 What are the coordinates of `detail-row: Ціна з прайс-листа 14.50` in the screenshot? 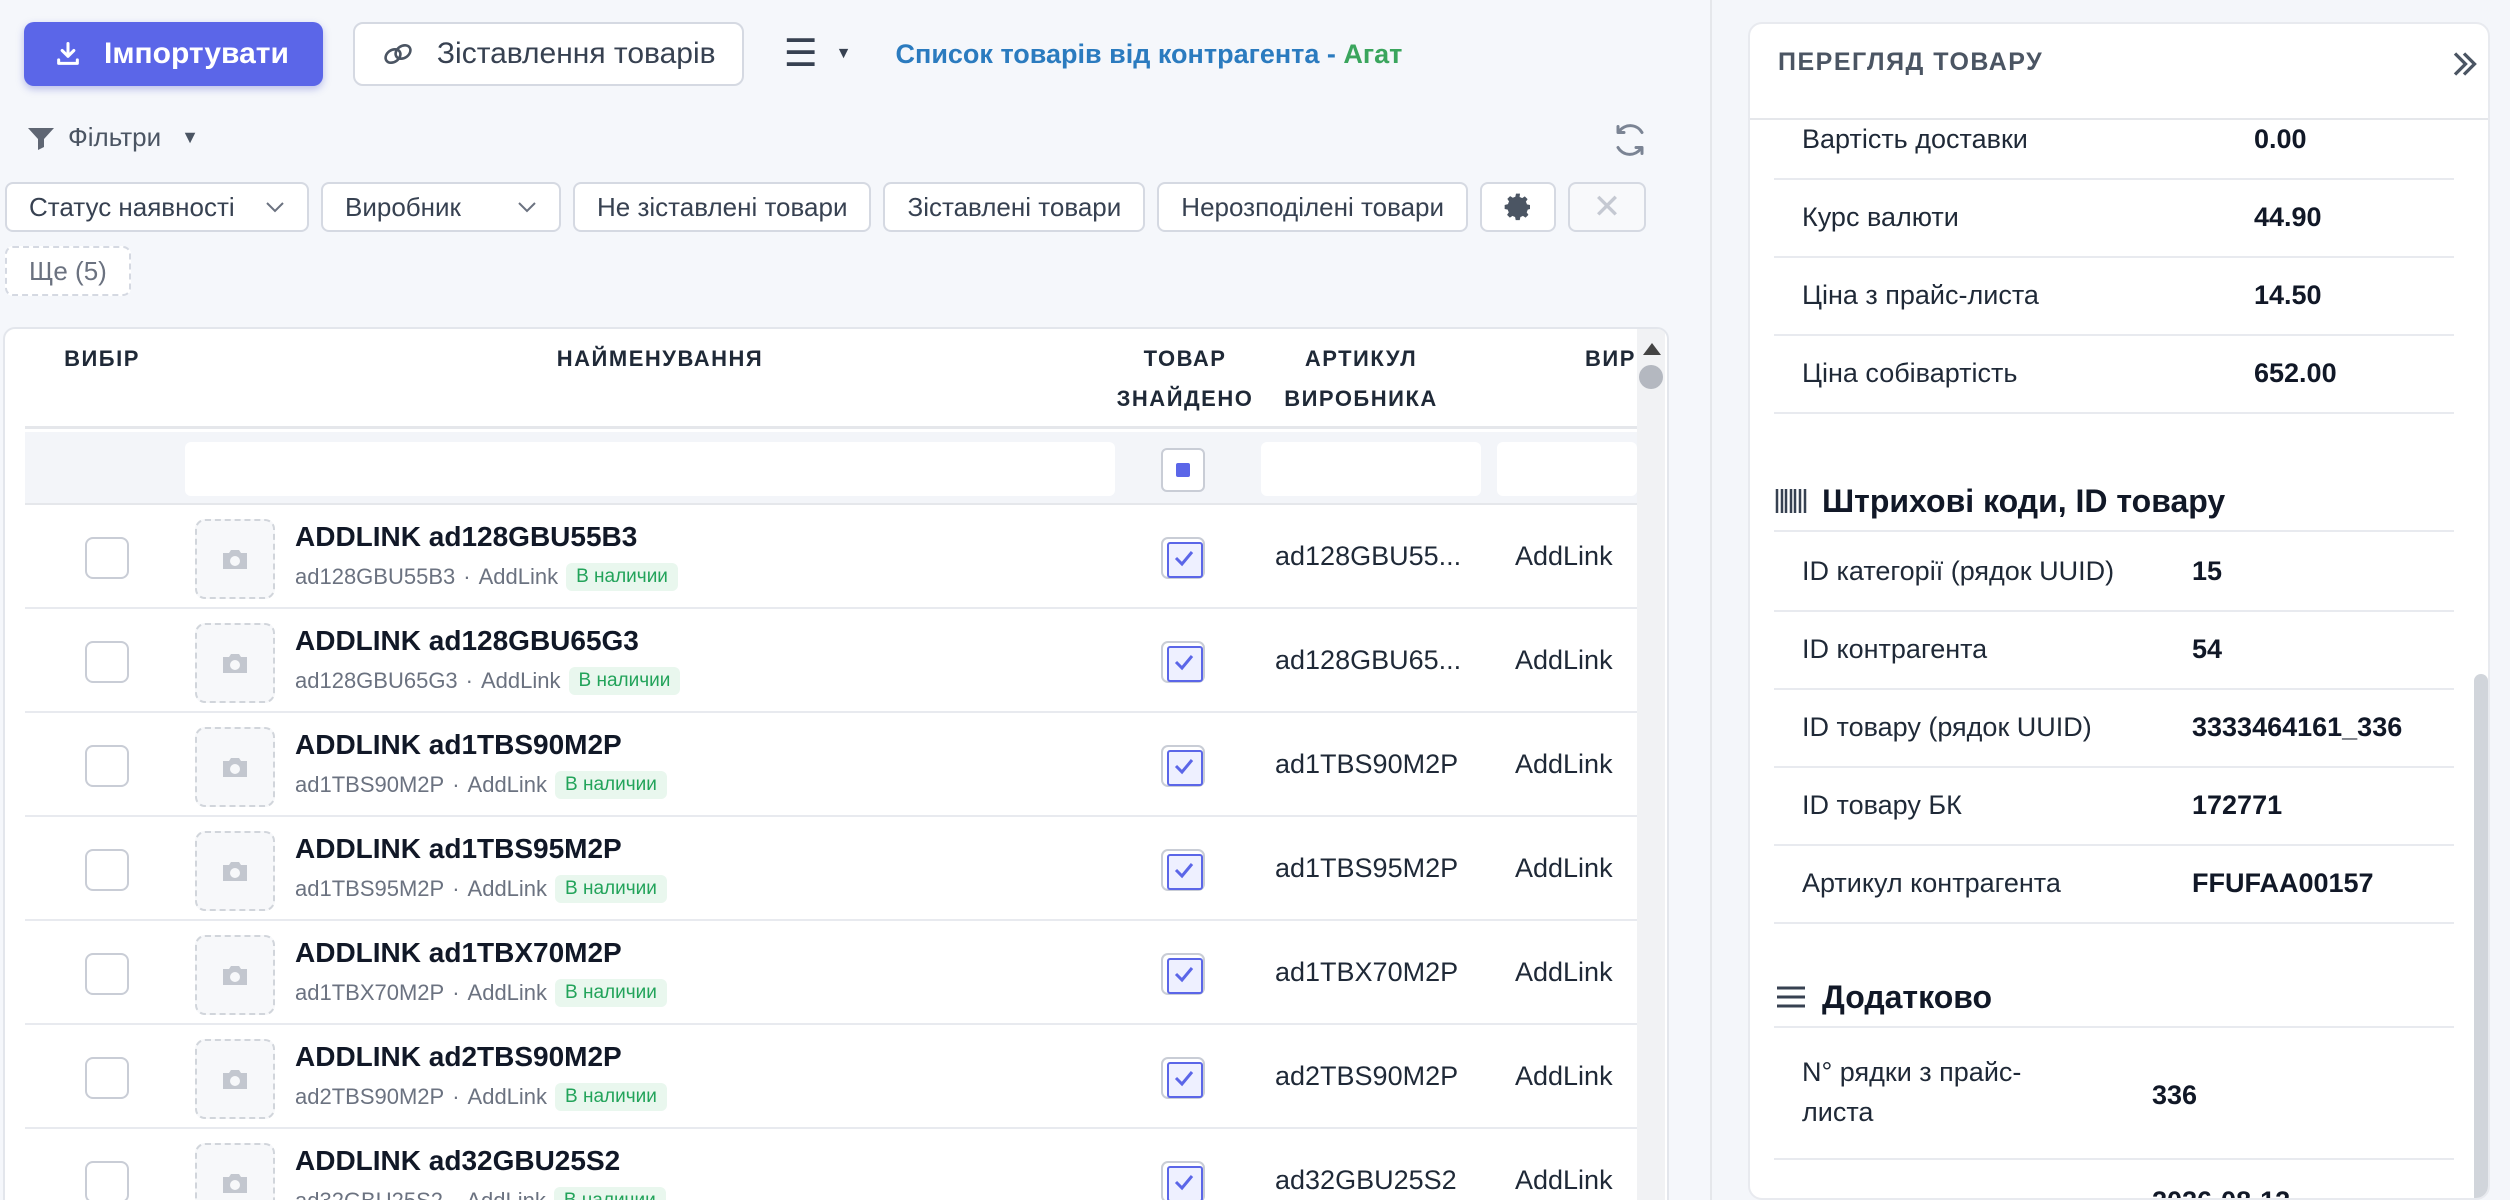 It's located at (2114, 297).